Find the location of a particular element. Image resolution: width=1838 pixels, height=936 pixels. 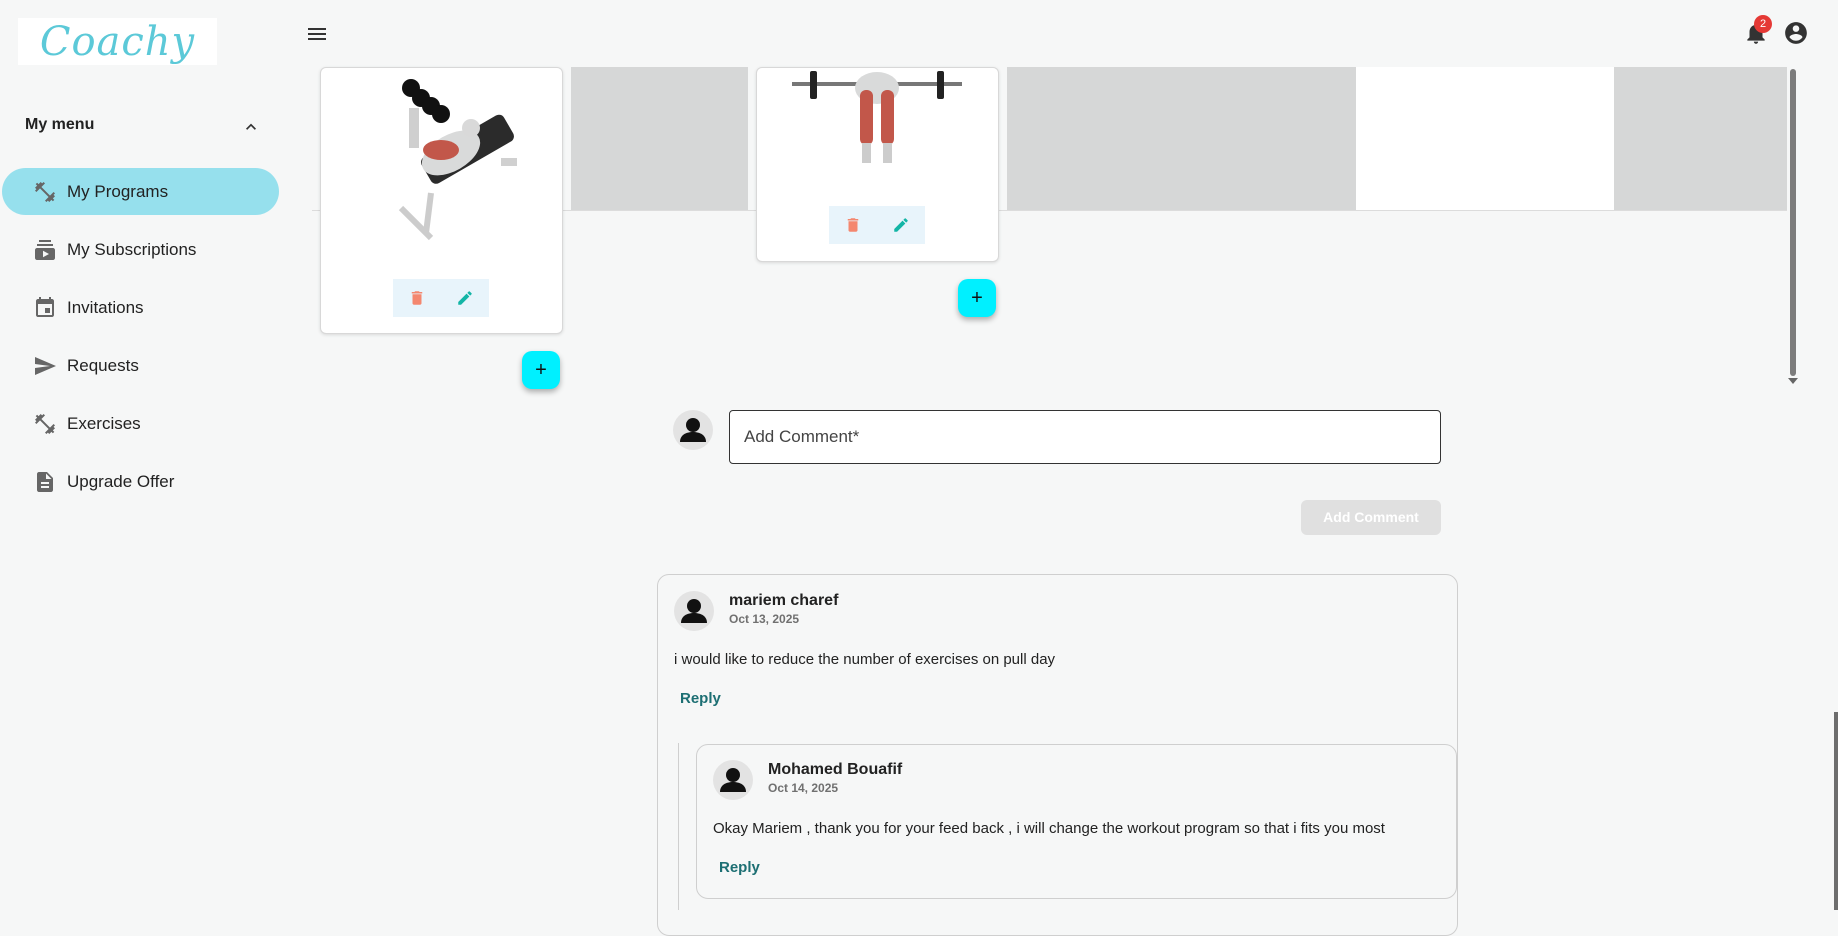

send-icon is located at coordinates (45, 365).